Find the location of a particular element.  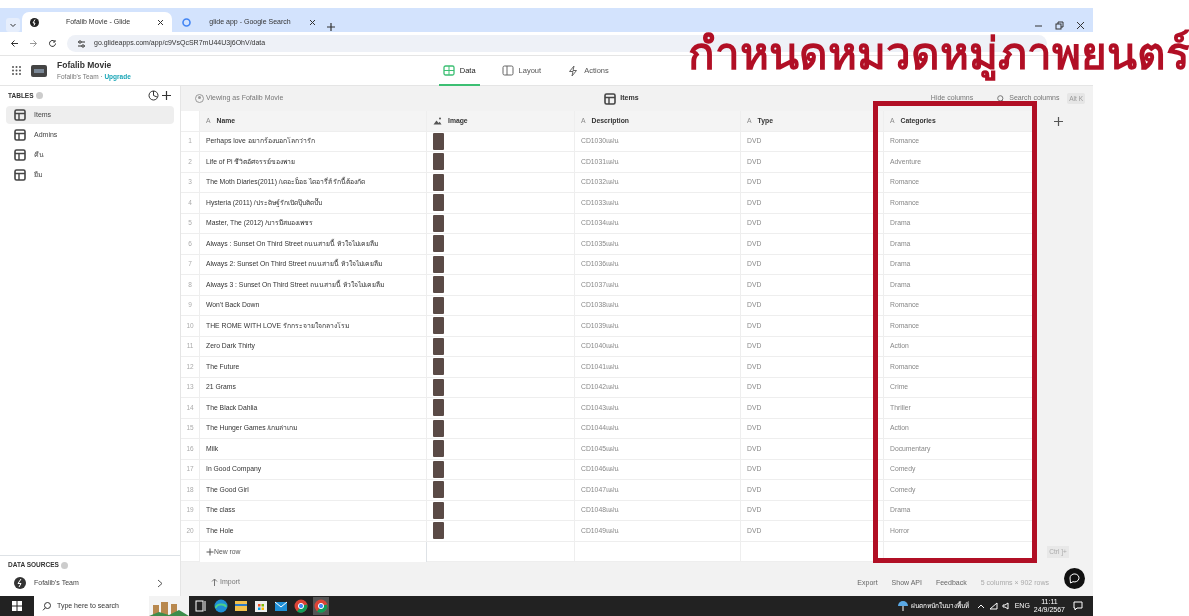

forward-icon is located at coordinates (33, 43).